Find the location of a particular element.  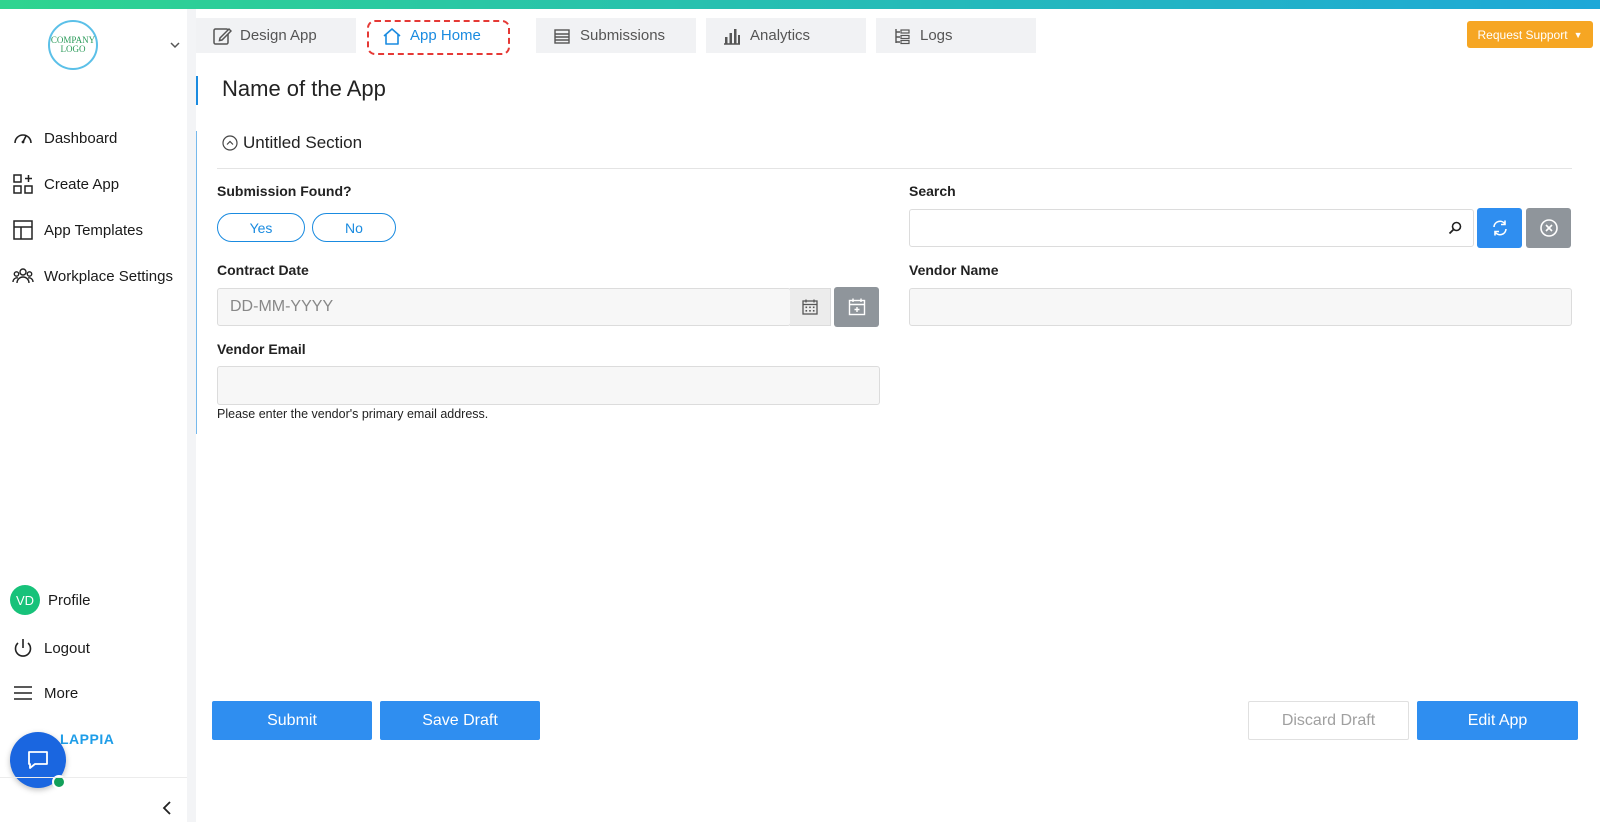

chevron-down-icon is located at coordinates (175, 45).